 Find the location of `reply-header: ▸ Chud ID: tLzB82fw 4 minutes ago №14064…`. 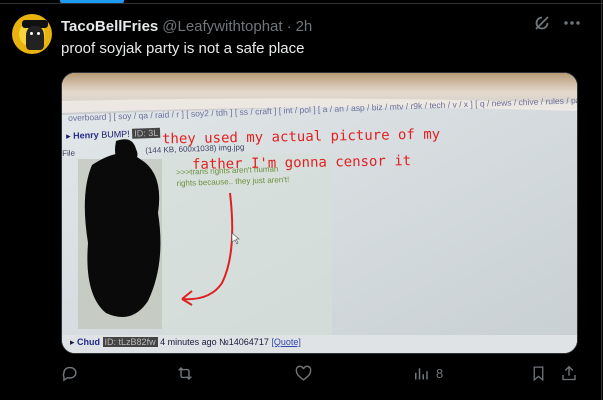

reply-header: ▸ Chud ID: tLzB82fw 4 minutes ago №14064… is located at coordinates (185, 342).